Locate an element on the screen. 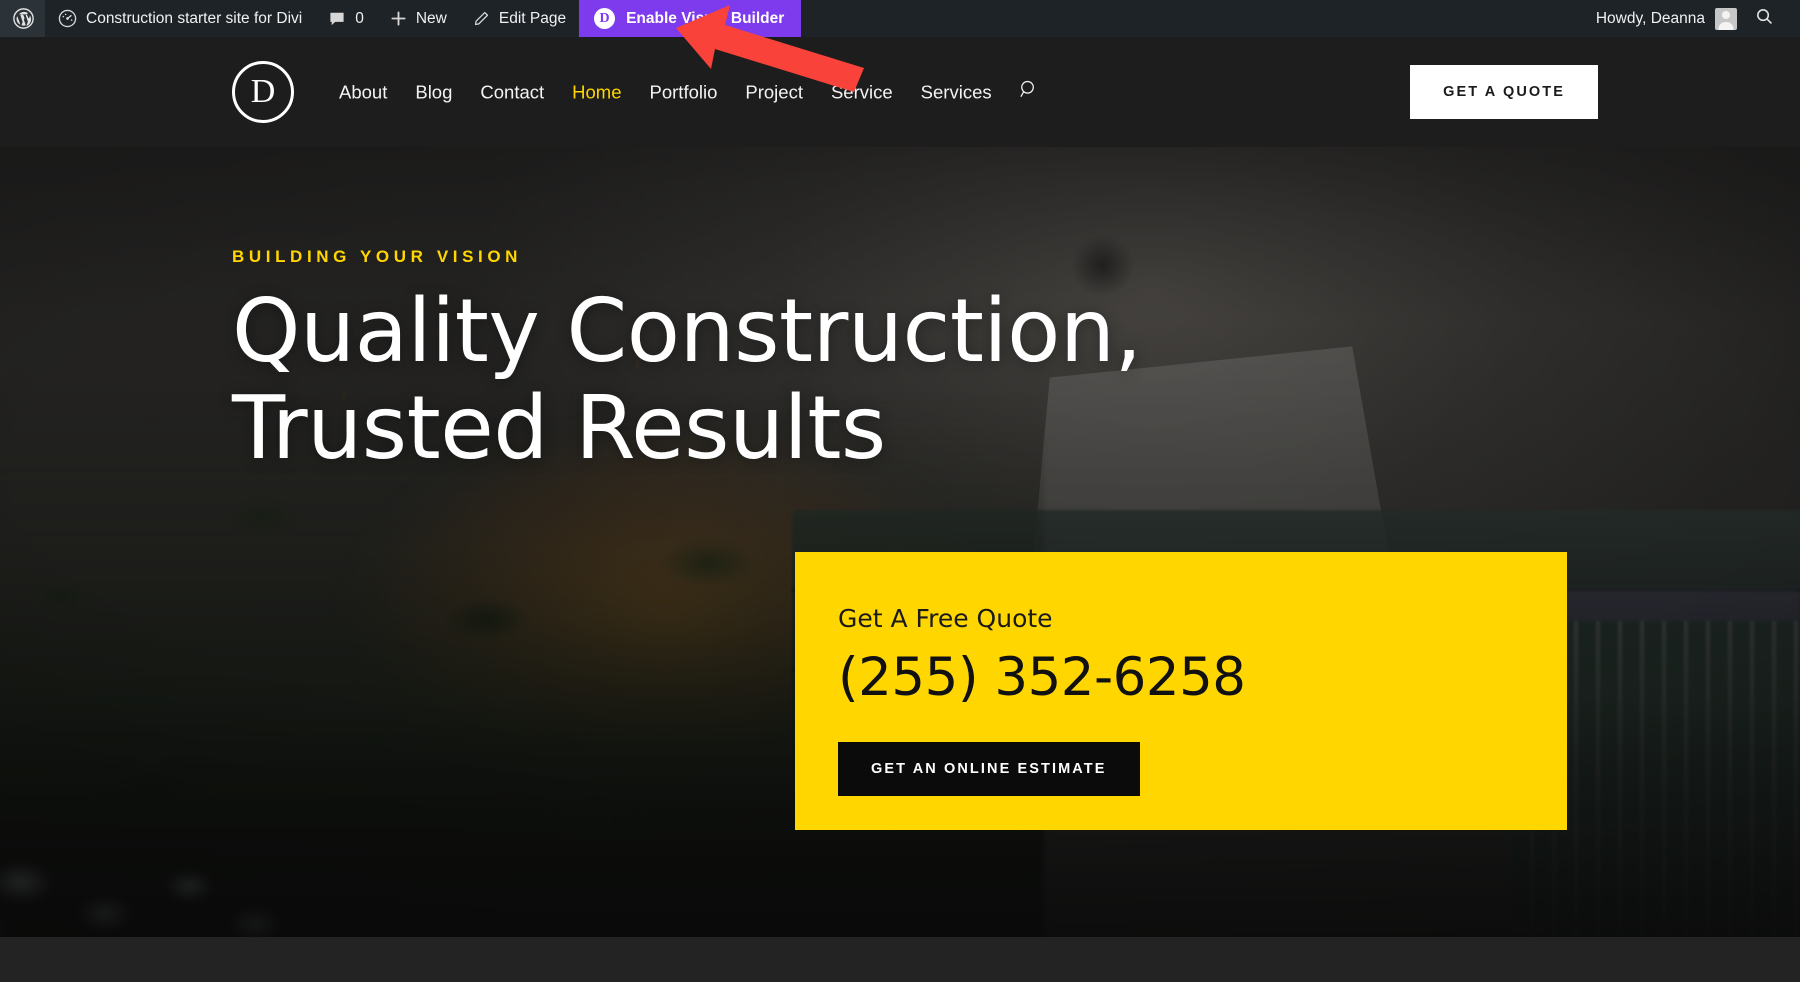  comments-menu: 0 is located at coordinates (346, 18).